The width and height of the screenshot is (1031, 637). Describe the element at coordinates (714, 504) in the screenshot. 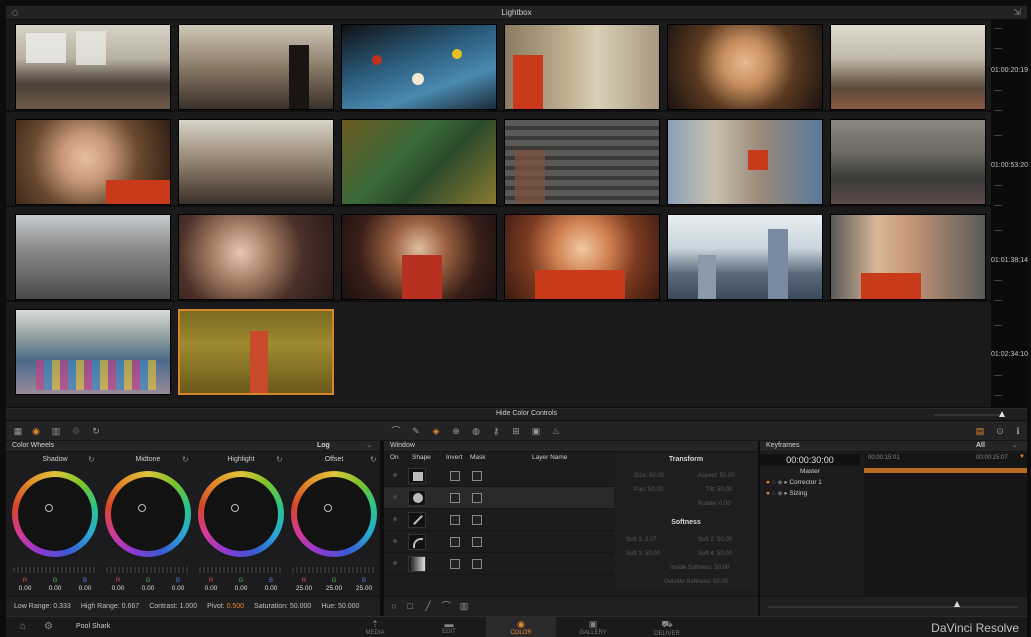

I see `rotate-value: Rotate: 0.00` at that location.